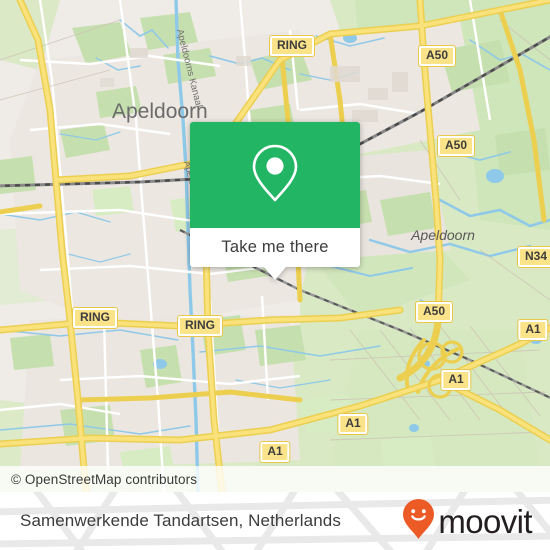 The width and height of the screenshot is (550, 550). I want to click on location-pin-icon, so click(275, 175).